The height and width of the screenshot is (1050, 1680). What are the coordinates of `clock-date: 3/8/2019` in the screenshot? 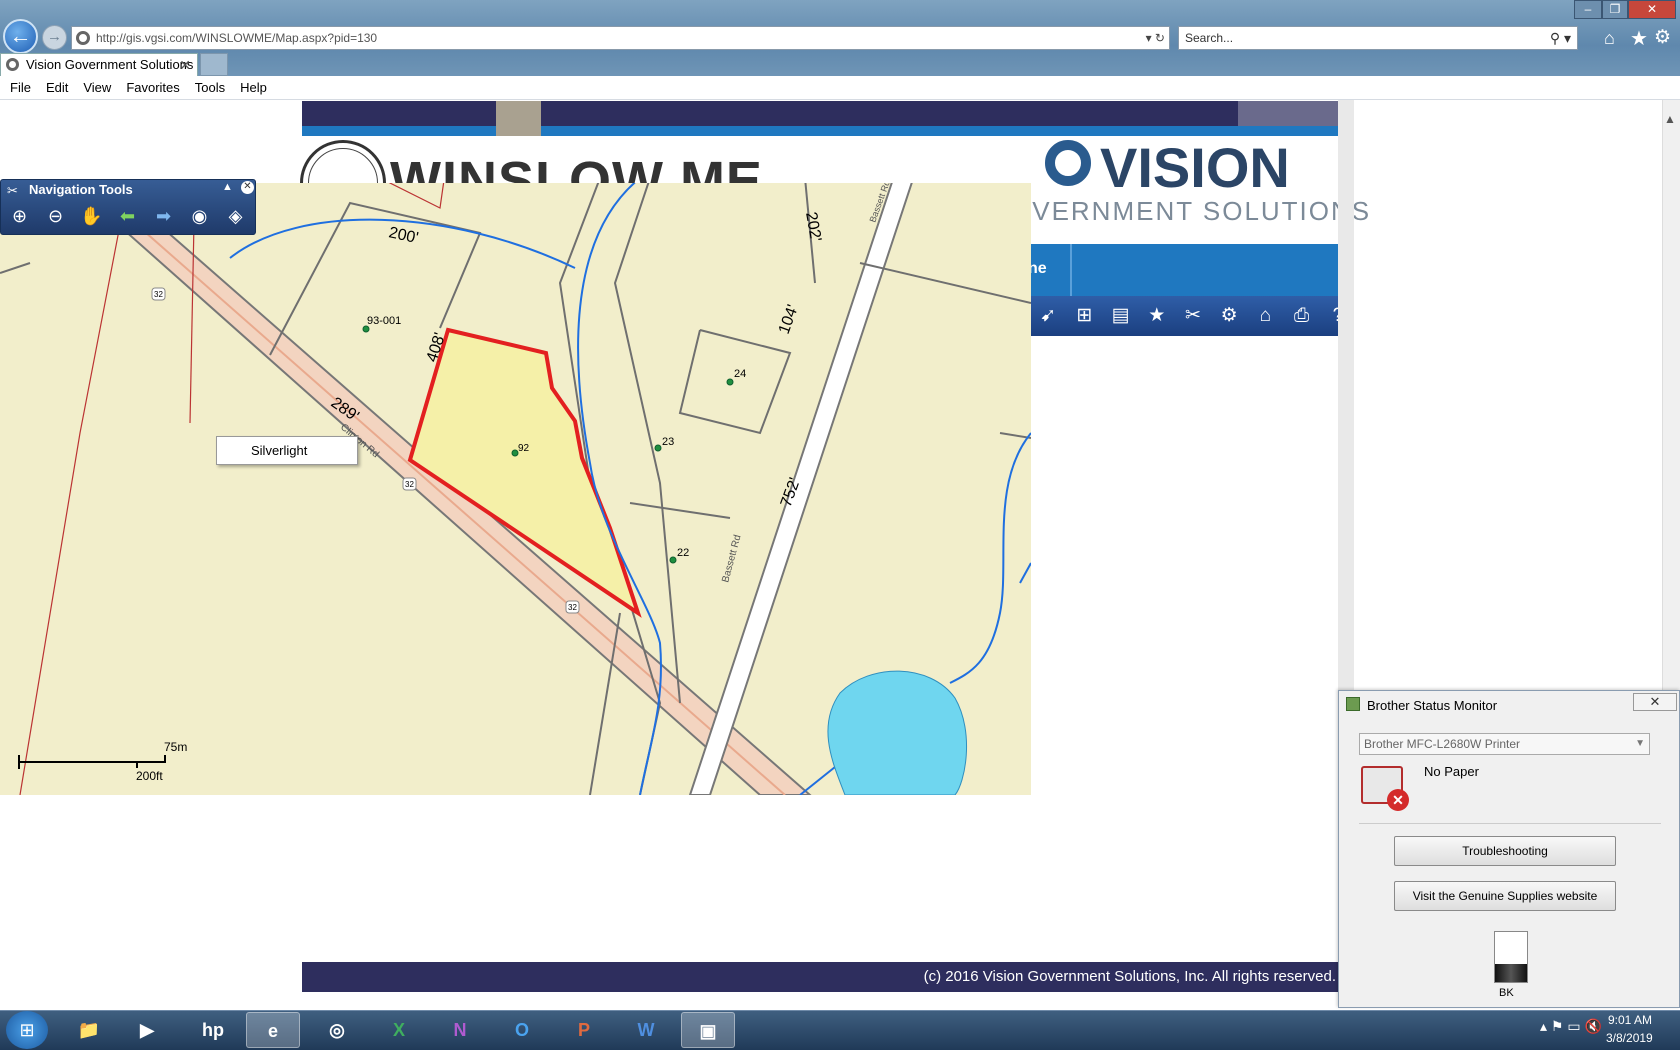 It's located at (1629, 1038).